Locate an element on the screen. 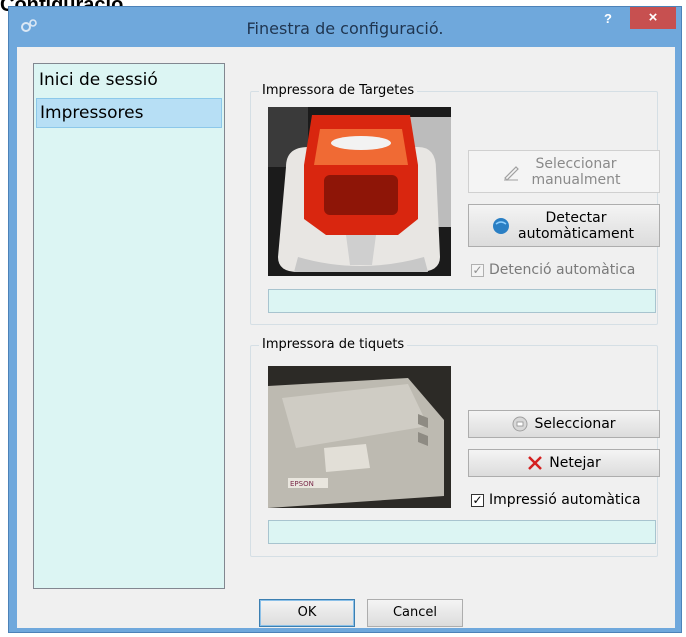 This screenshot has height=637, width=686. clear-button: Netejar is located at coordinates (564, 463).